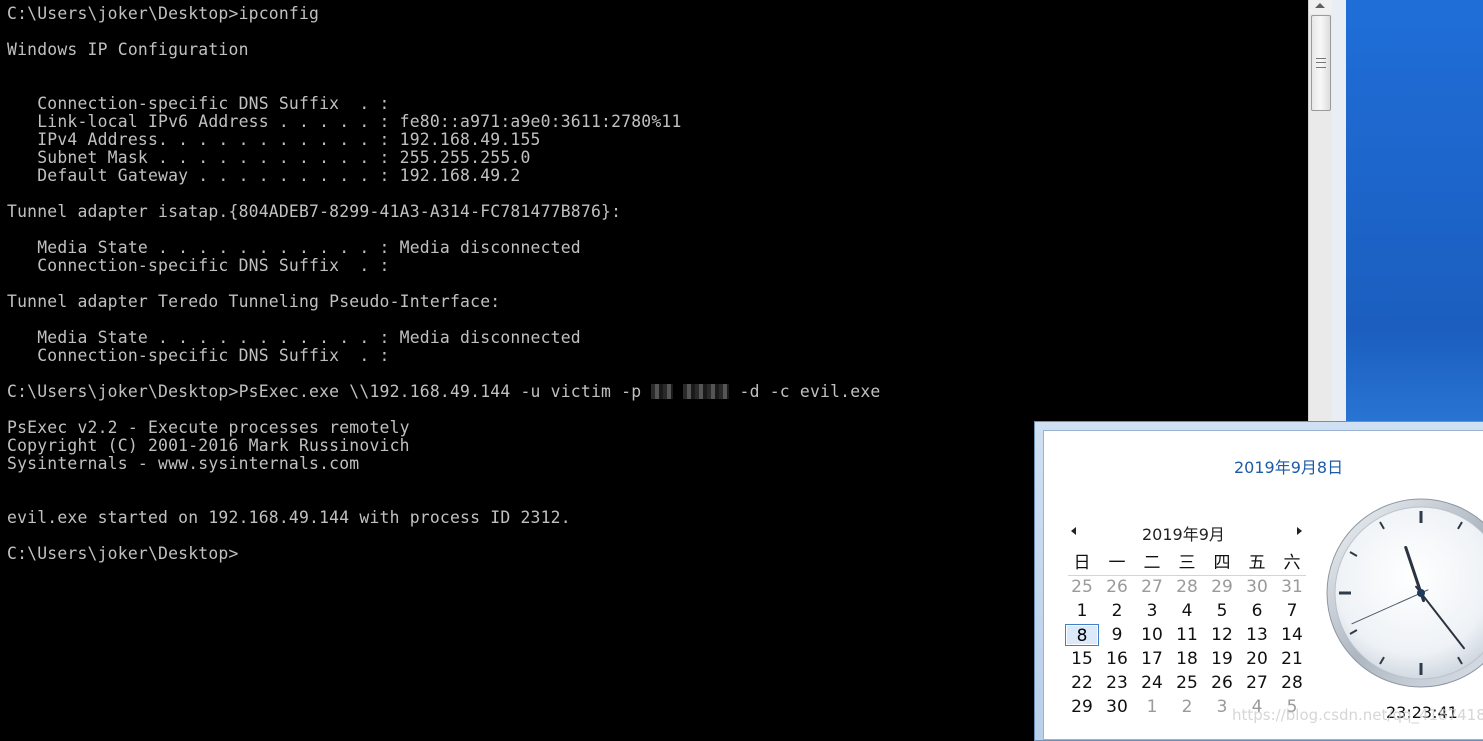 Image resolution: width=1483 pixels, height=741 pixels. Describe the element at coordinates (1117, 635) in the screenshot. I see `calendar-day: 9` at that location.